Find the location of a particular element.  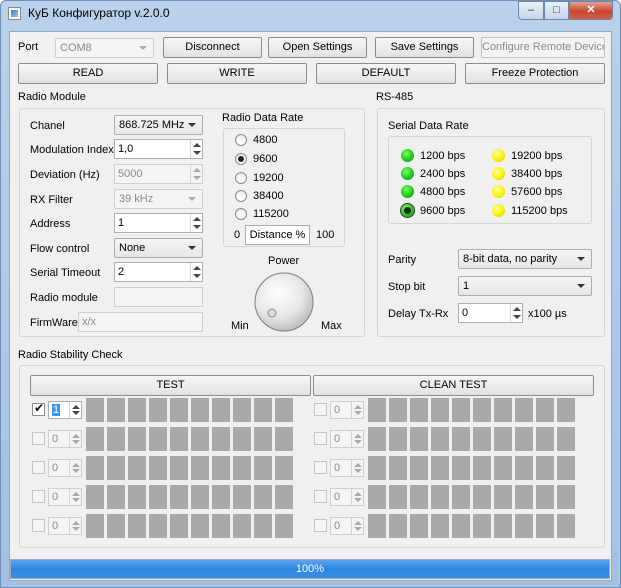

test-button: TEST is located at coordinates (170, 385).